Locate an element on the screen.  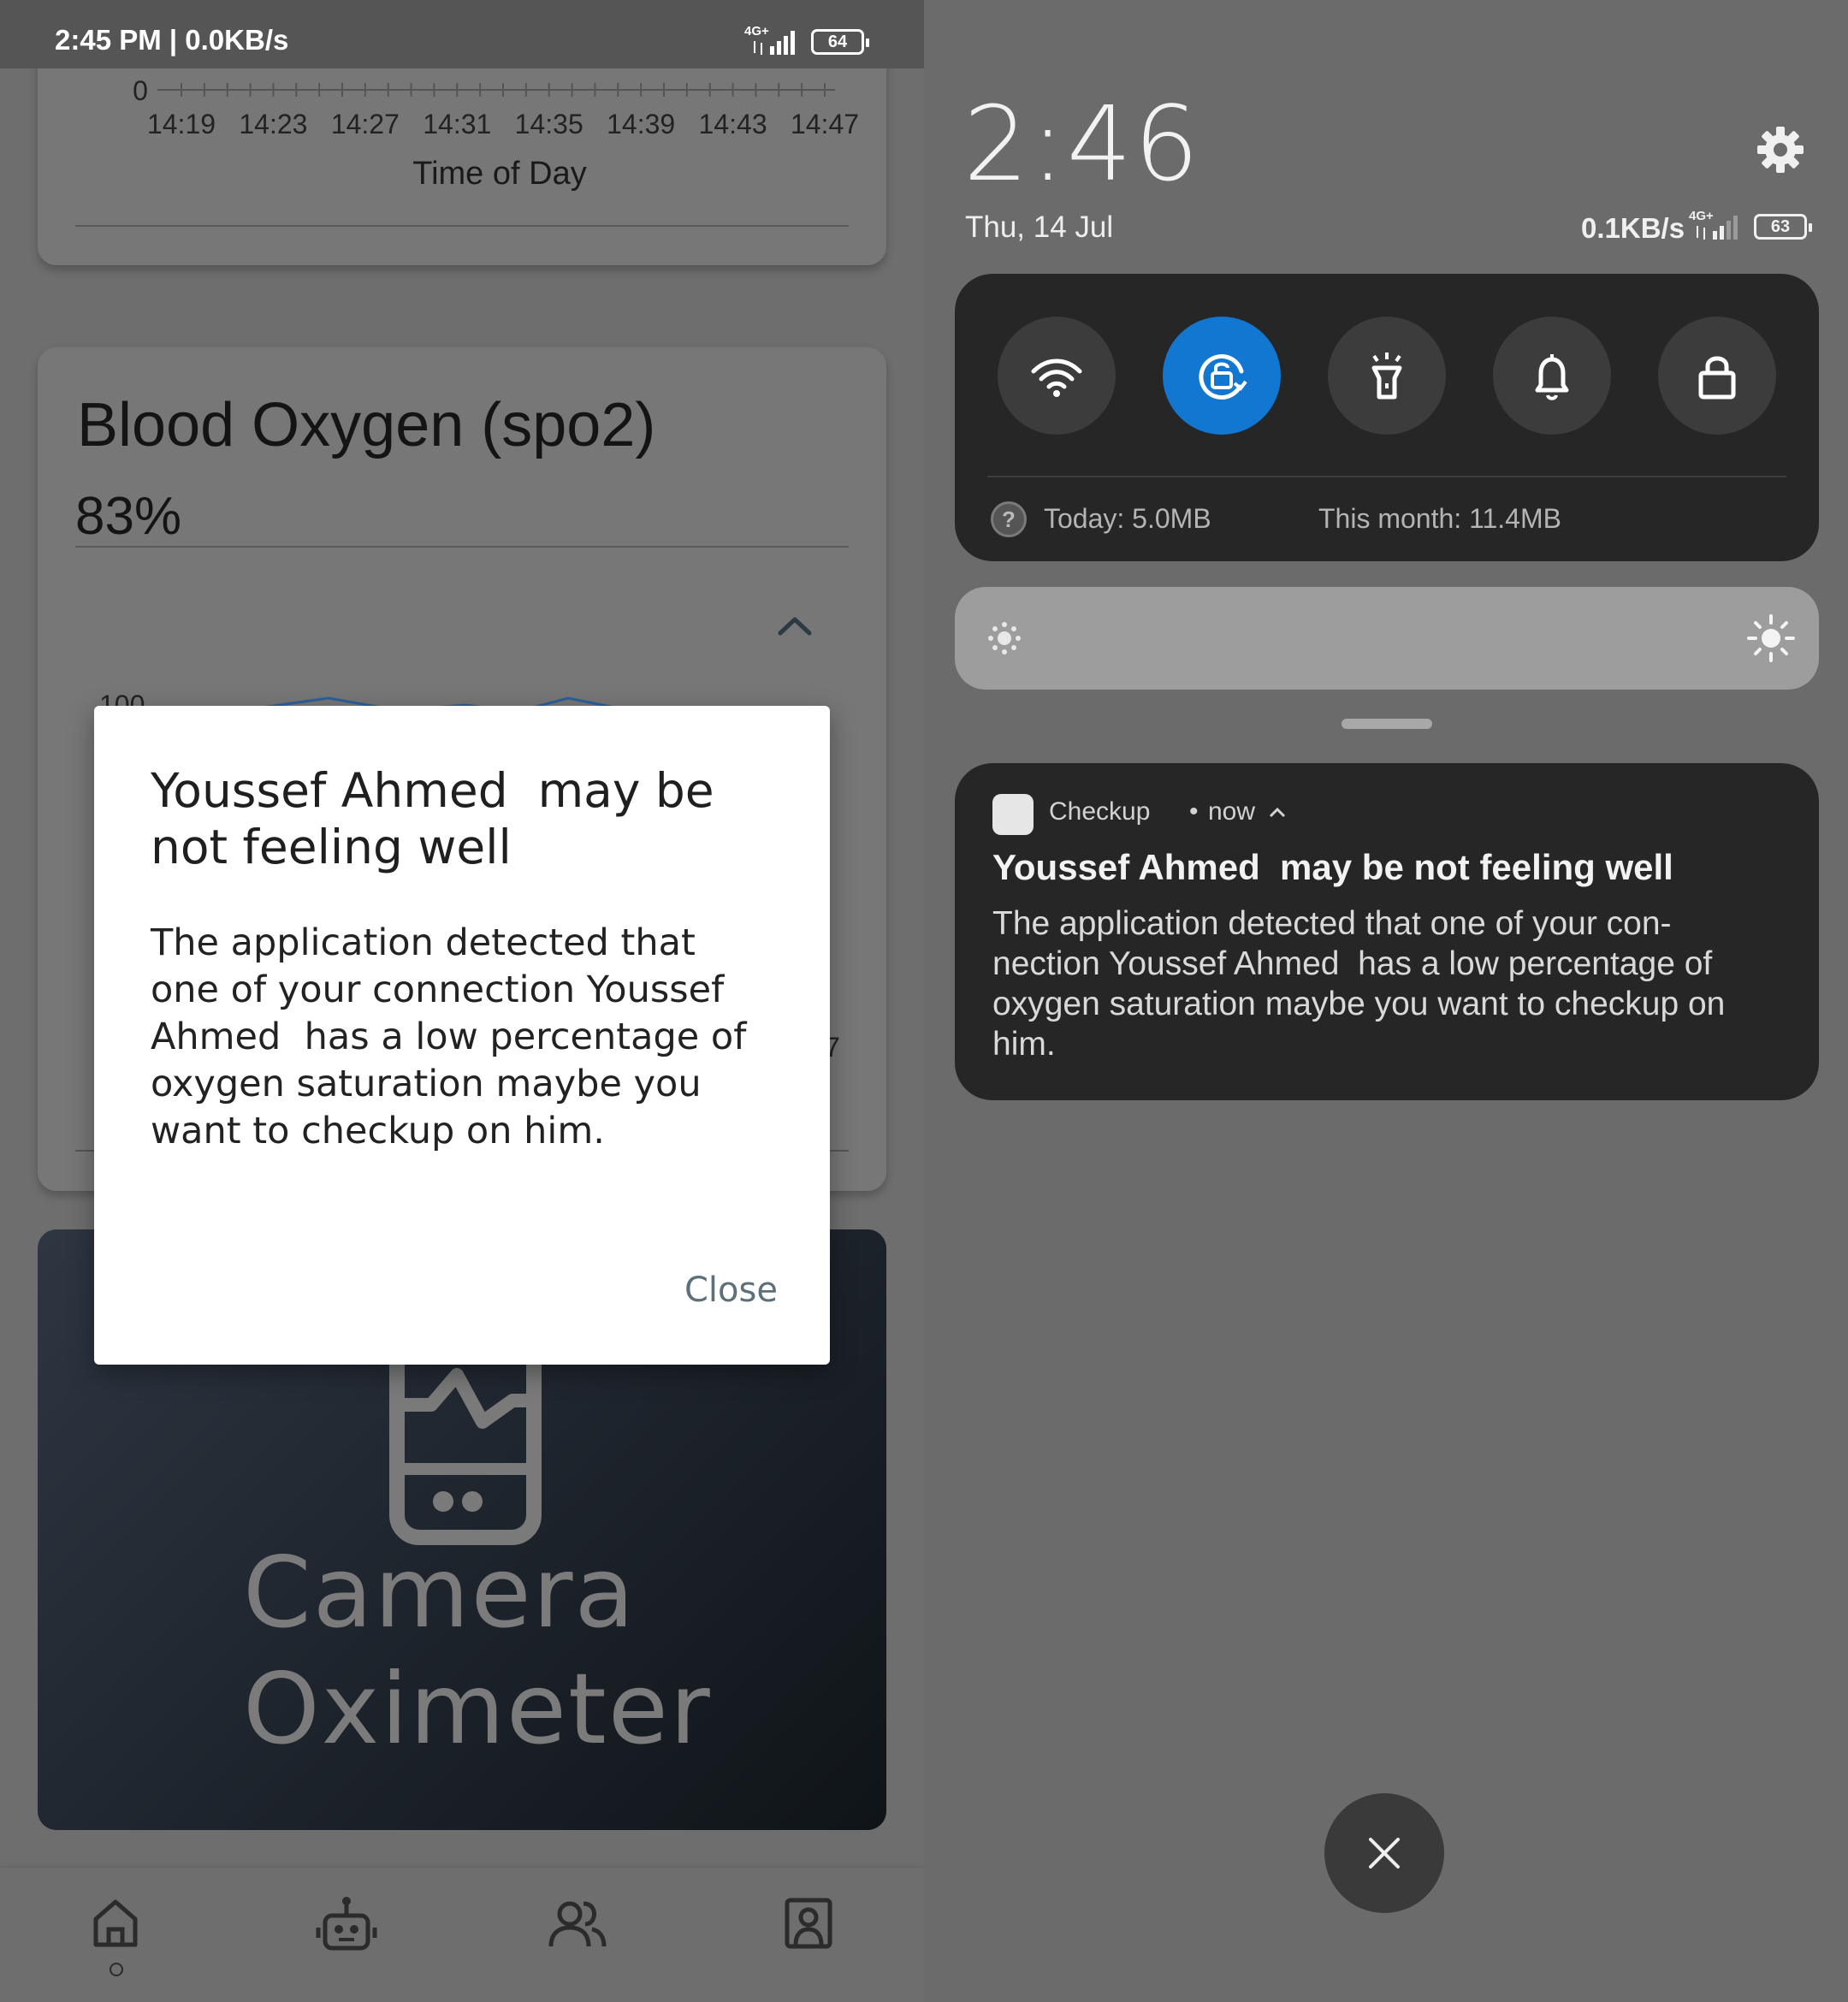
x-tick-label: 14:19 is located at coordinates (181, 124).